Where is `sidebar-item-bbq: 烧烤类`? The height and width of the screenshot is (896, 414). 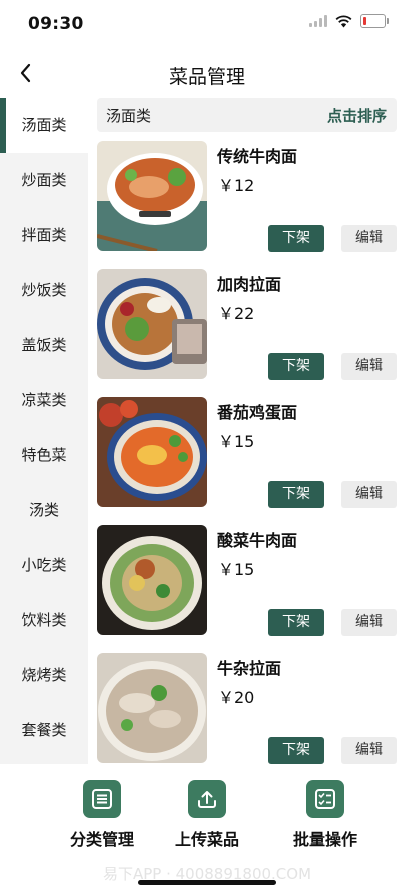 sidebar-item-bbq: 烧烤类 is located at coordinates (44, 675).